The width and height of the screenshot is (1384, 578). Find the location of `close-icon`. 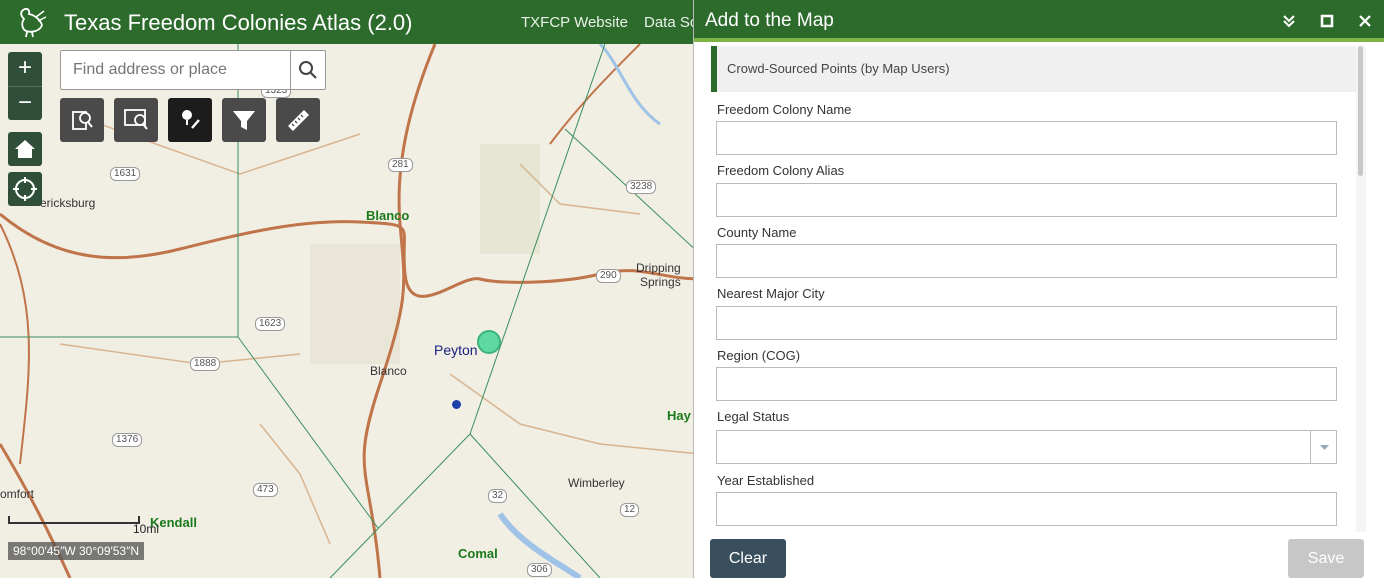

close-icon is located at coordinates (1365, 21).